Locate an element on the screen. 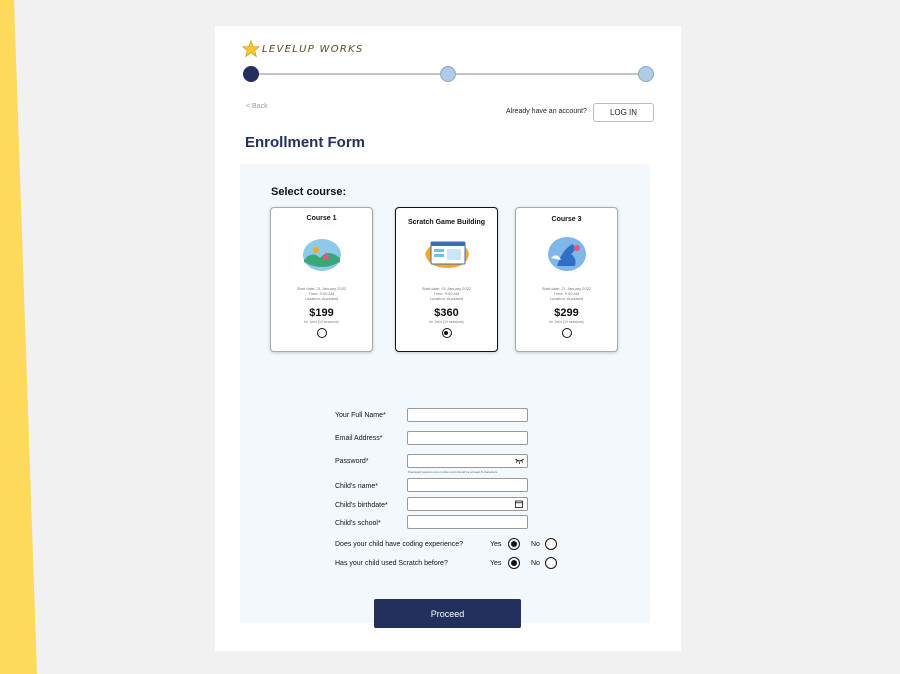 The height and width of the screenshot is (674, 900). star-icon is located at coordinates (251, 49).